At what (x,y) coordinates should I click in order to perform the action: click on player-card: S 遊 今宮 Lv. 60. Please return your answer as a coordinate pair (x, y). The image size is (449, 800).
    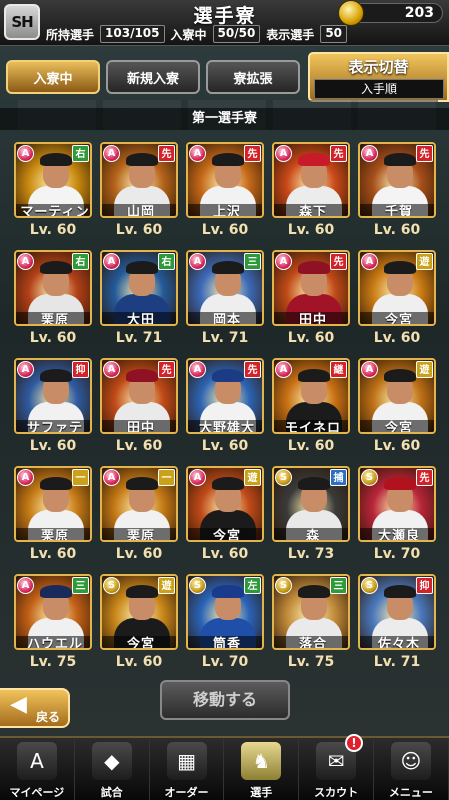
    Looking at the image, I should click on (139, 623).